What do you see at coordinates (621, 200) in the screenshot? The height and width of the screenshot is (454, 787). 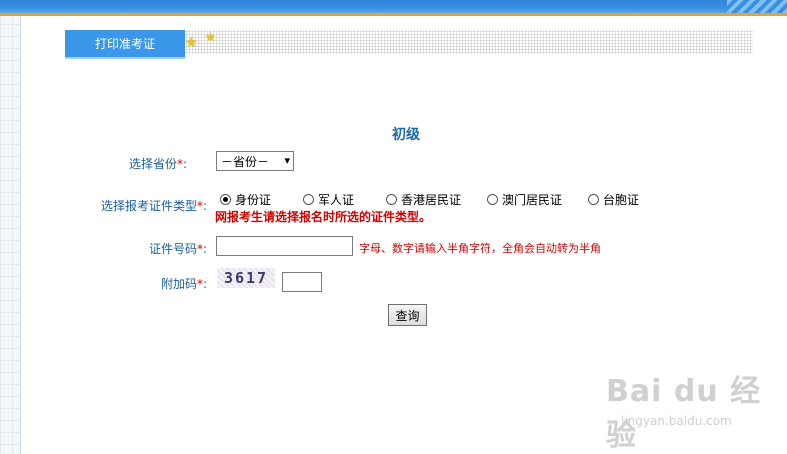 I see `radio-label: 台胞证` at bounding box center [621, 200].